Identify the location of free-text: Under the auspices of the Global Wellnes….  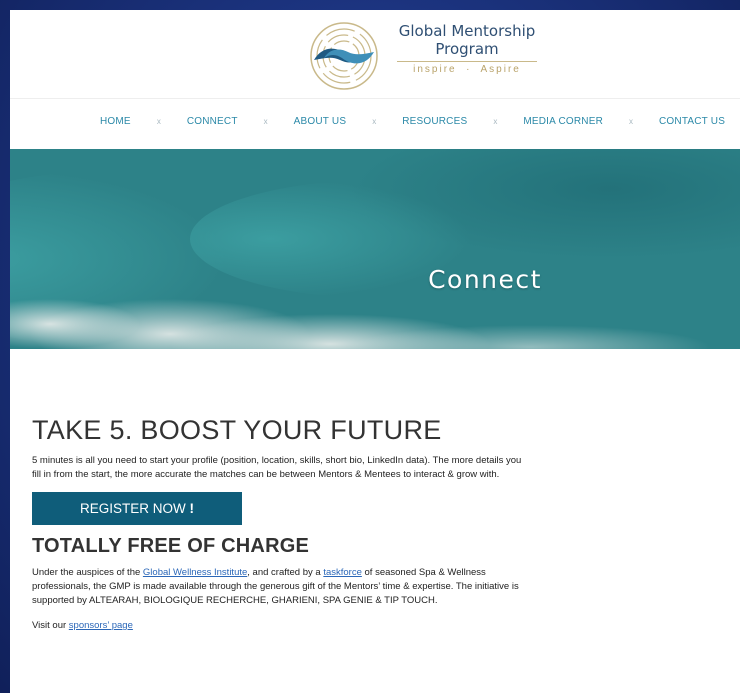
(277, 587).